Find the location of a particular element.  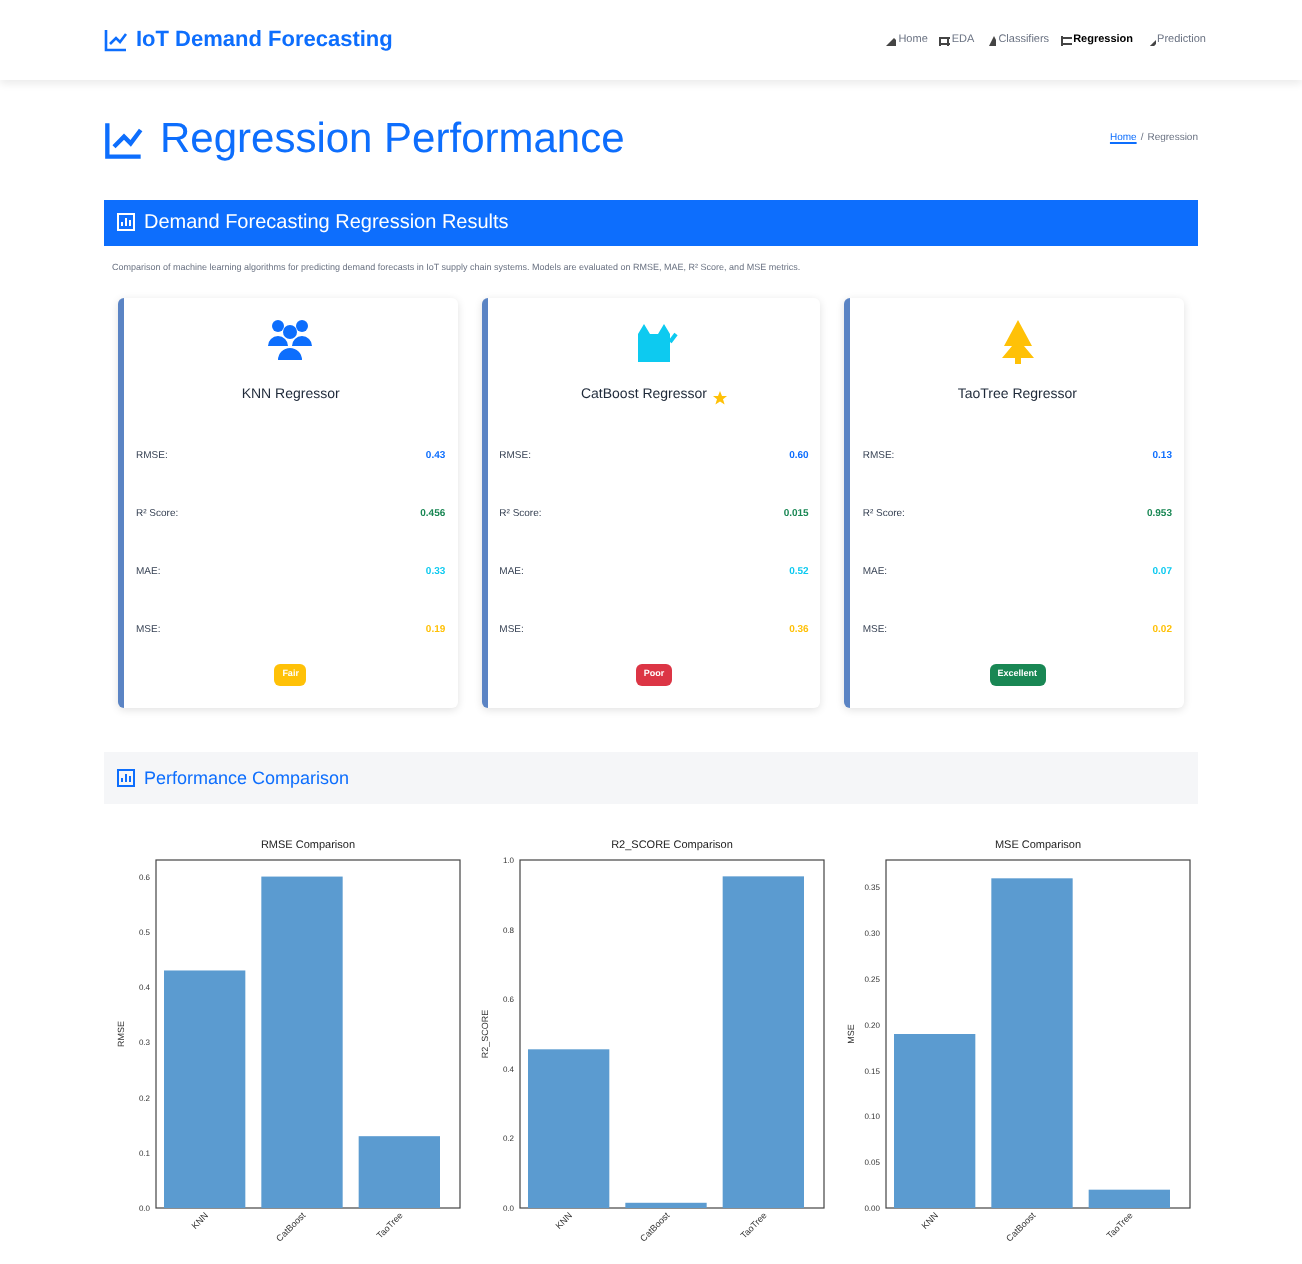

page-title: Regression Performance is located at coordinates (364, 139).